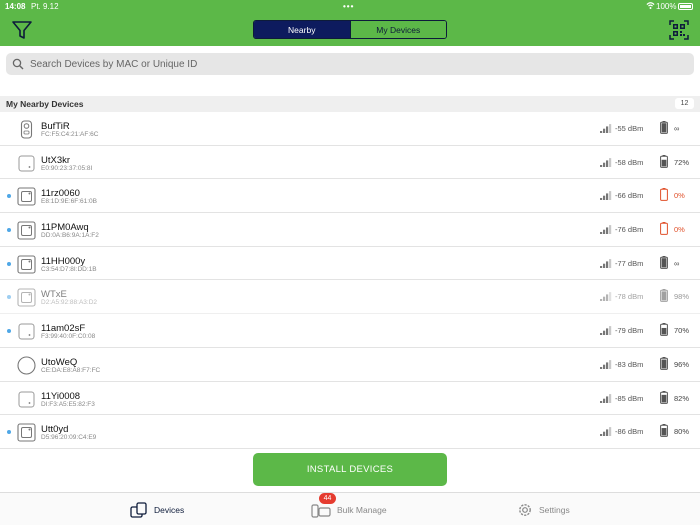  What do you see at coordinates (682, 398) in the screenshot?
I see `battery-value: 82%` at bounding box center [682, 398].